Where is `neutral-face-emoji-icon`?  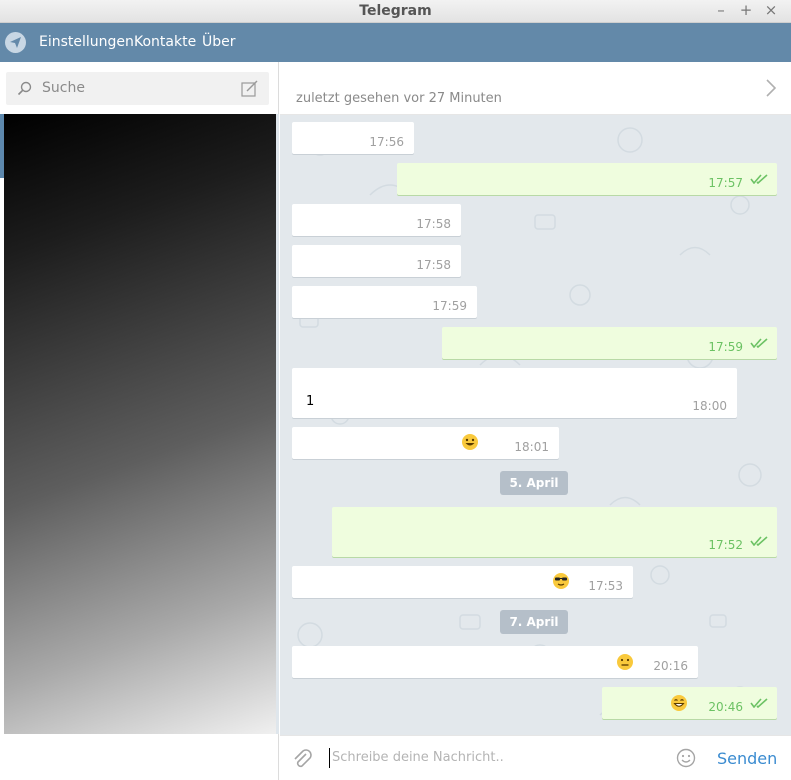
neutral-face-emoji-icon is located at coordinates (625, 662).